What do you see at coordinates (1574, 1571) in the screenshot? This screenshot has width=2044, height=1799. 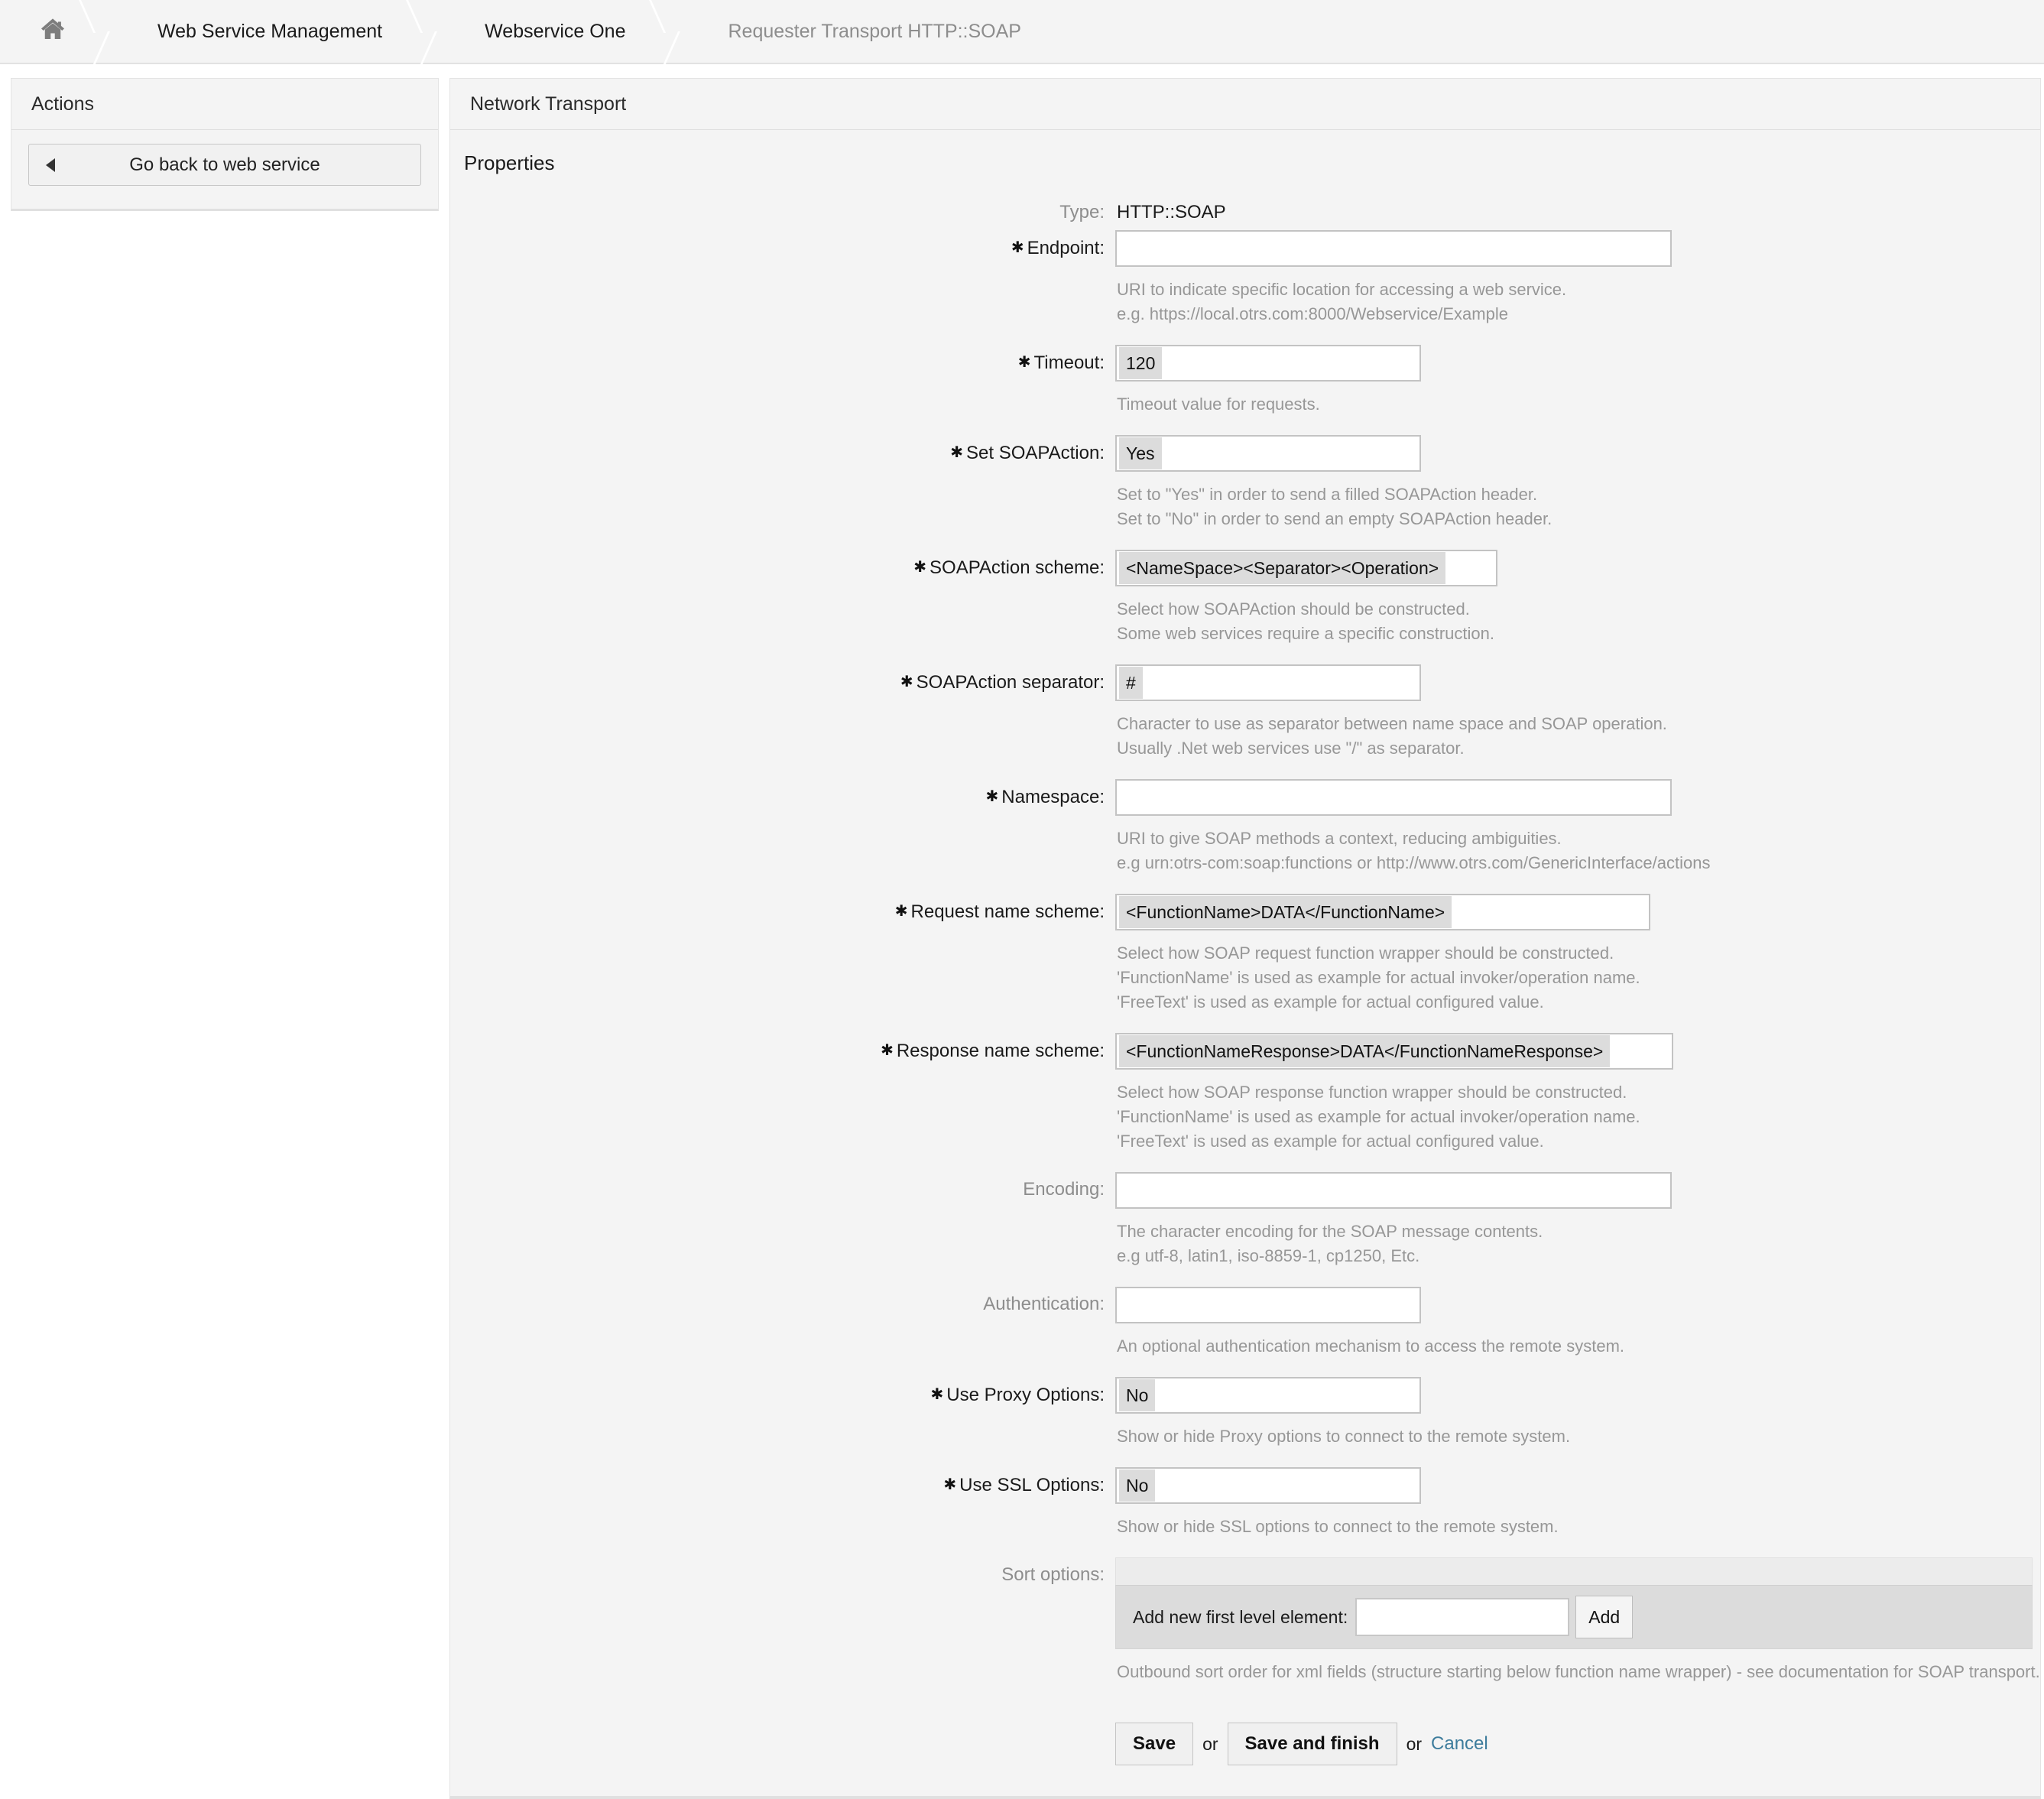 I see `sort-options-list` at bounding box center [1574, 1571].